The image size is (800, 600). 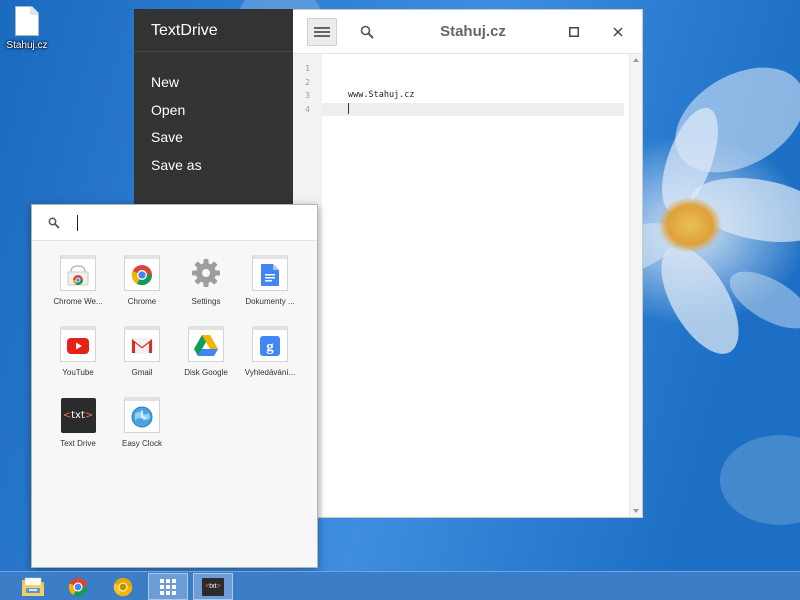 I want to click on app-tile-easy-clock: Easy Clock, so click(x=142, y=426).